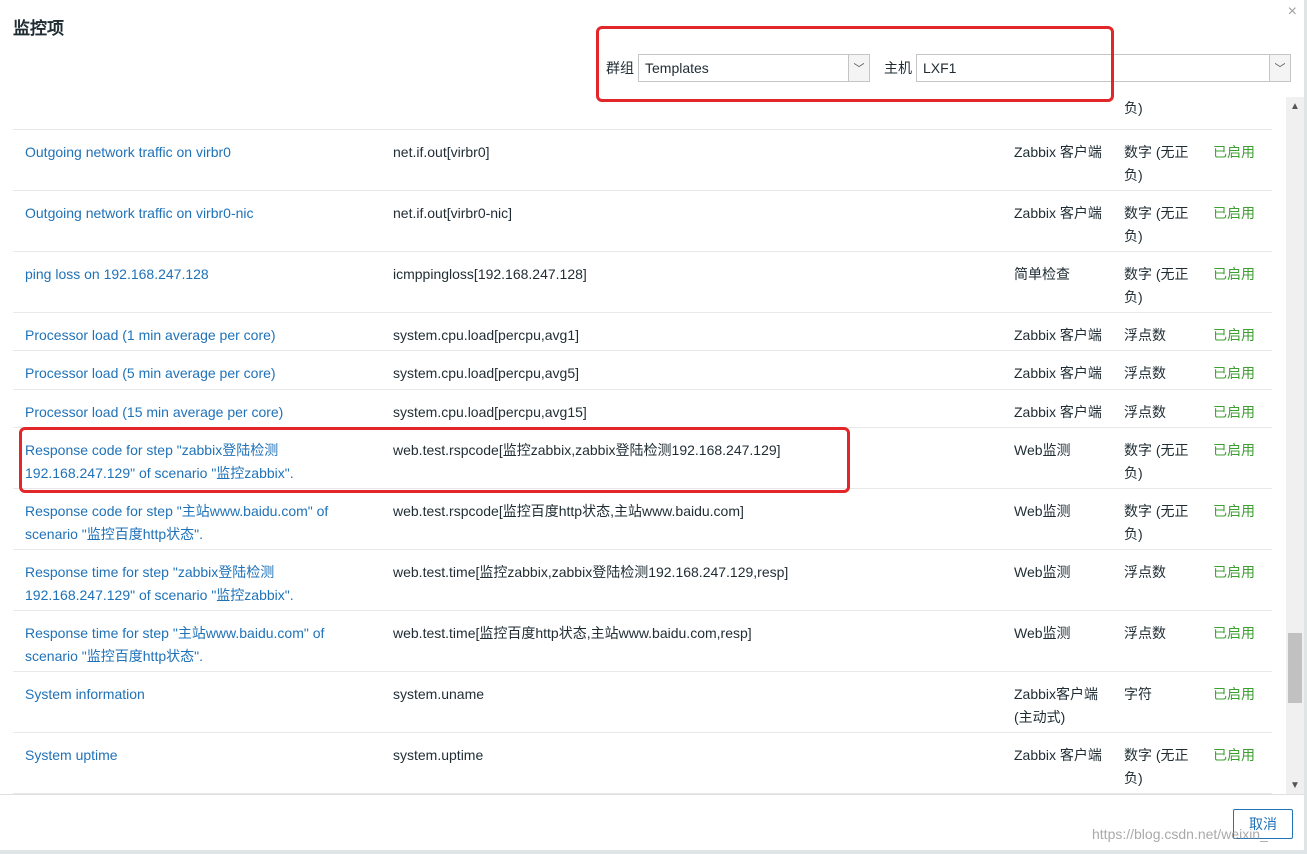  What do you see at coordinates (439, 694) in the screenshot?
I see `item-key: system.uname` at bounding box center [439, 694].